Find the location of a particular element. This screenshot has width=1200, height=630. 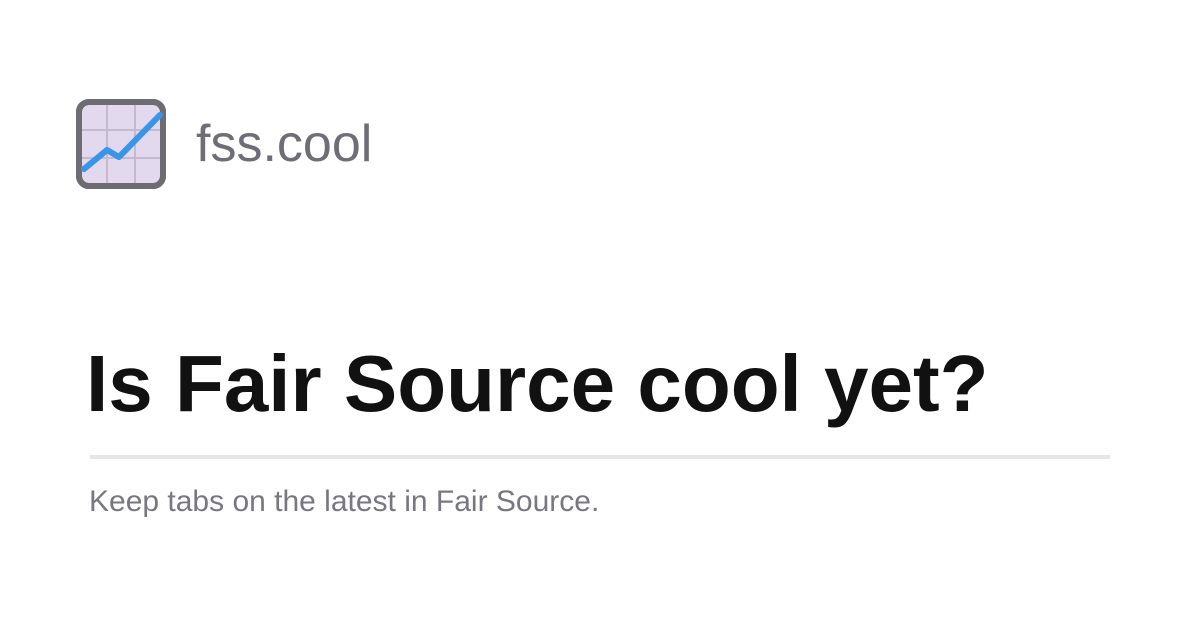

site-name: fss.cool is located at coordinates (284, 144).